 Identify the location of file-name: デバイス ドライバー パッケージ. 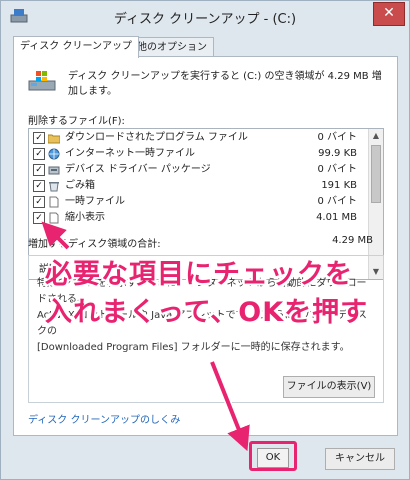
(138, 169).